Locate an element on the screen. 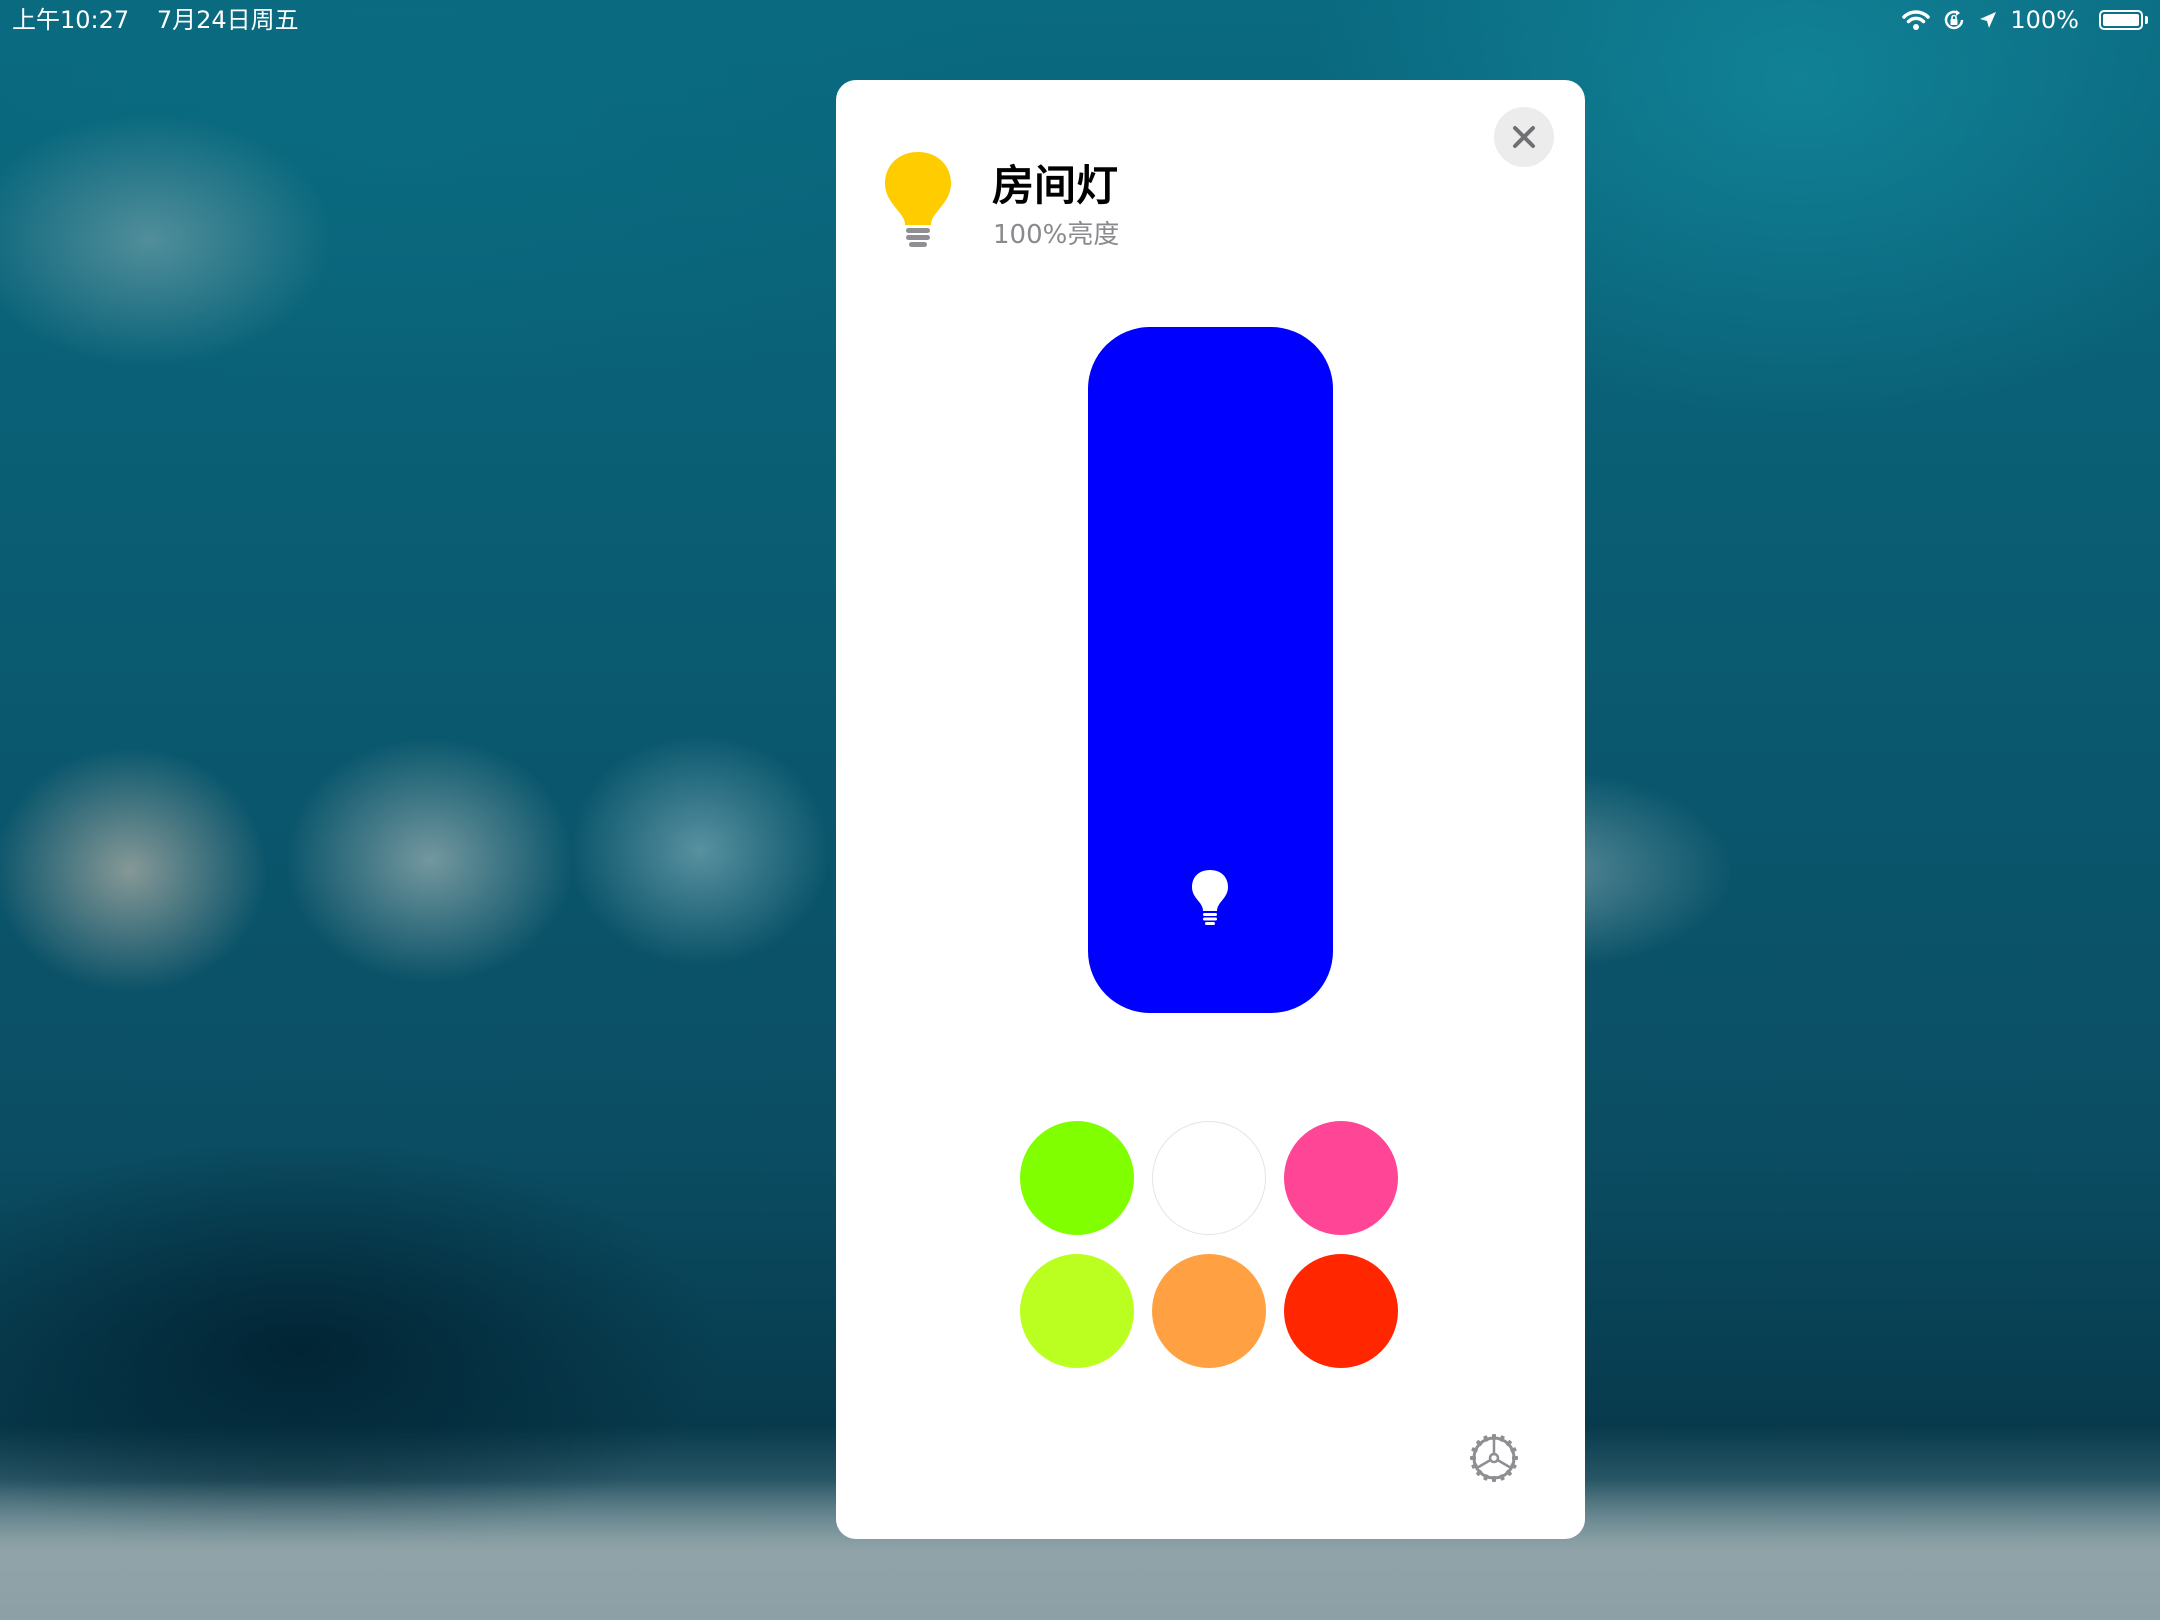 The width and height of the screenshot is (2160, 1620). battery-icon is located at coordinates (2119, 20).